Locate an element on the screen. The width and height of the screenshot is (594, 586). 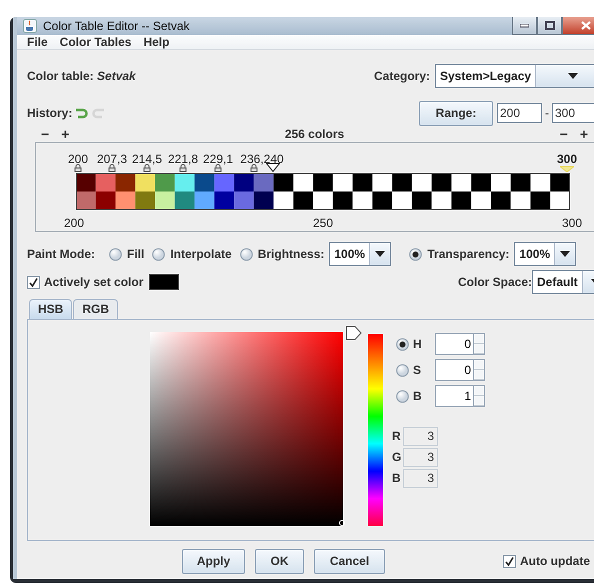
field-label: R is located at coordinates (396, 436).